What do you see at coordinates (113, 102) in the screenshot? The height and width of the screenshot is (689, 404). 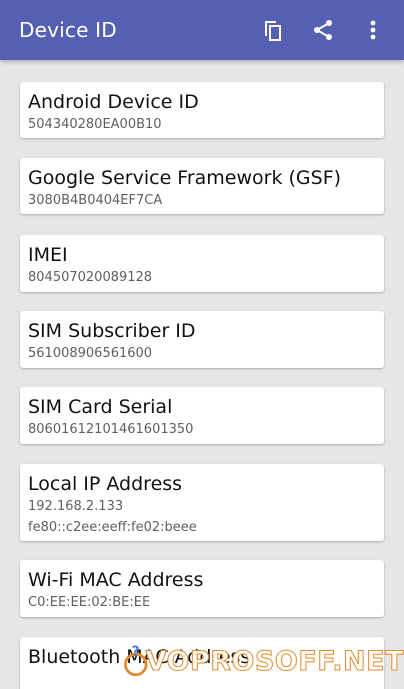 I see `card-title: Android Device ID` at bounding box center [113, 102].